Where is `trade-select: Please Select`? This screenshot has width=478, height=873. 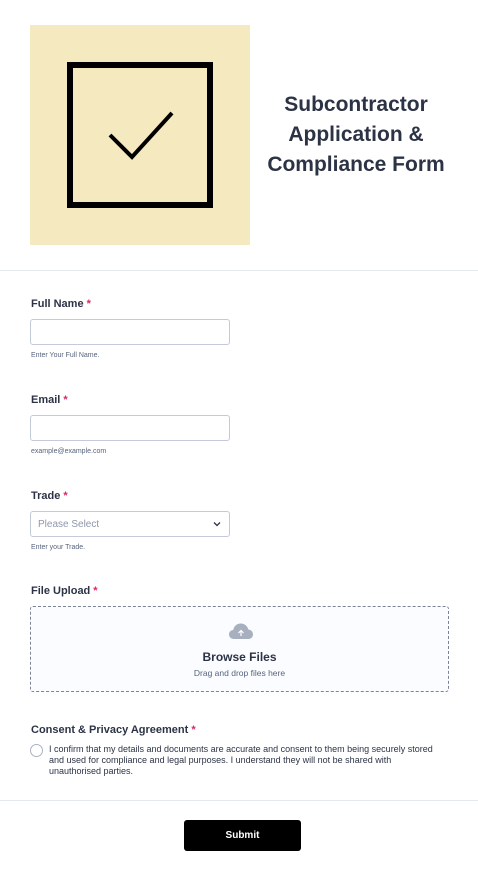 trade-select: Please Select is located at coordinates (130, 524).